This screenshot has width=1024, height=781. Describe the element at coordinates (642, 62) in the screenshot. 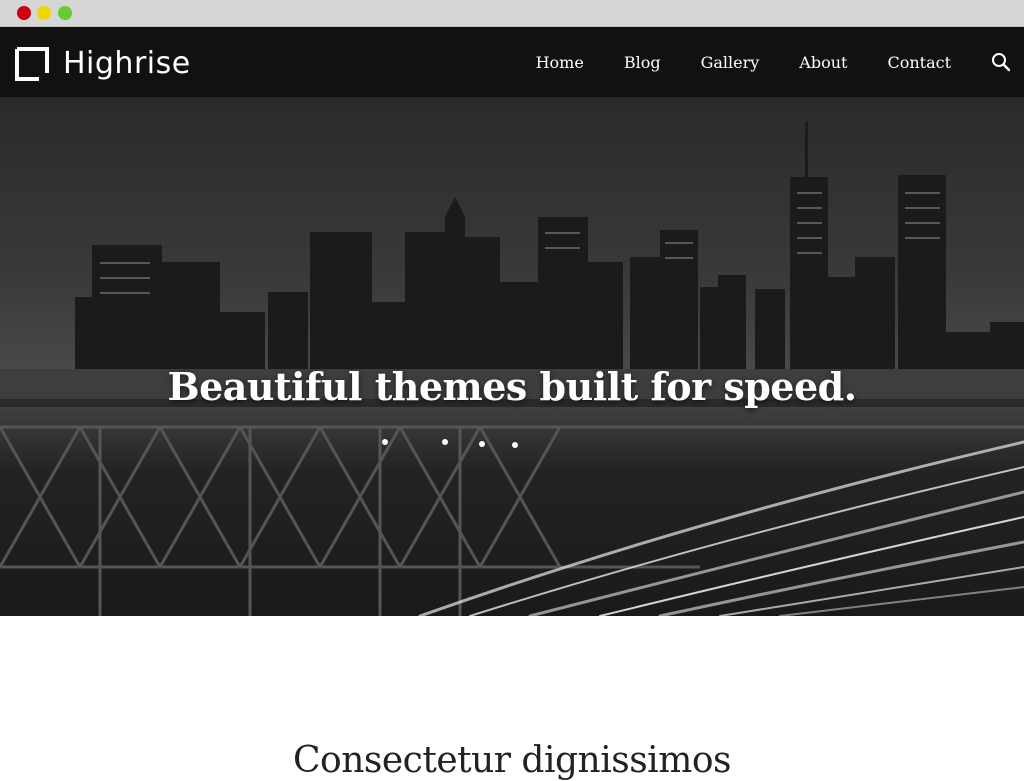

I see `nav-blog: Blog` at that location.